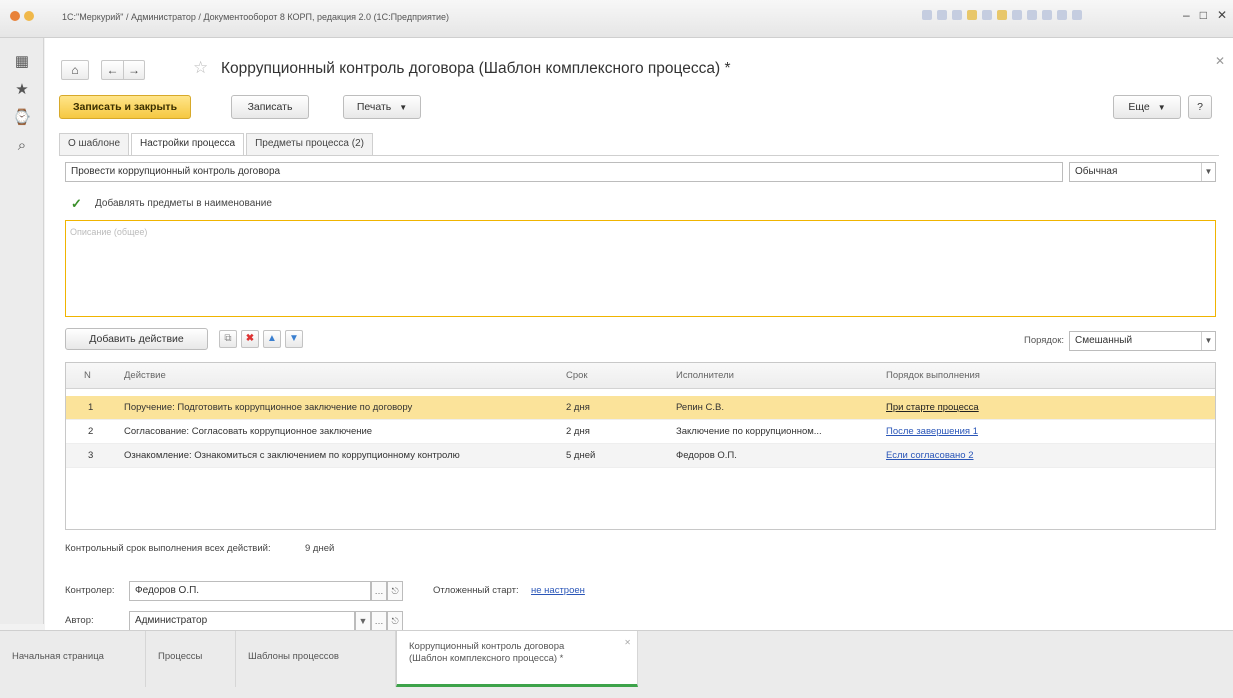 The height and width of the screenshot is (698, 1233). I want to click on move-down-icon: ▼, so click(294, 339).